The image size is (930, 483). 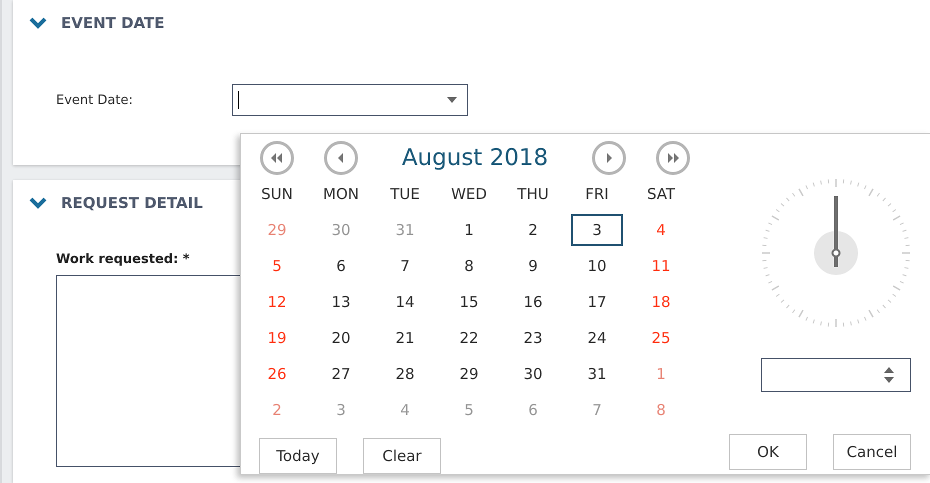 What do you see at coordinates (277, 158) in the screenshot?
I see `first-page-icon` at bounding box center [277, 158].